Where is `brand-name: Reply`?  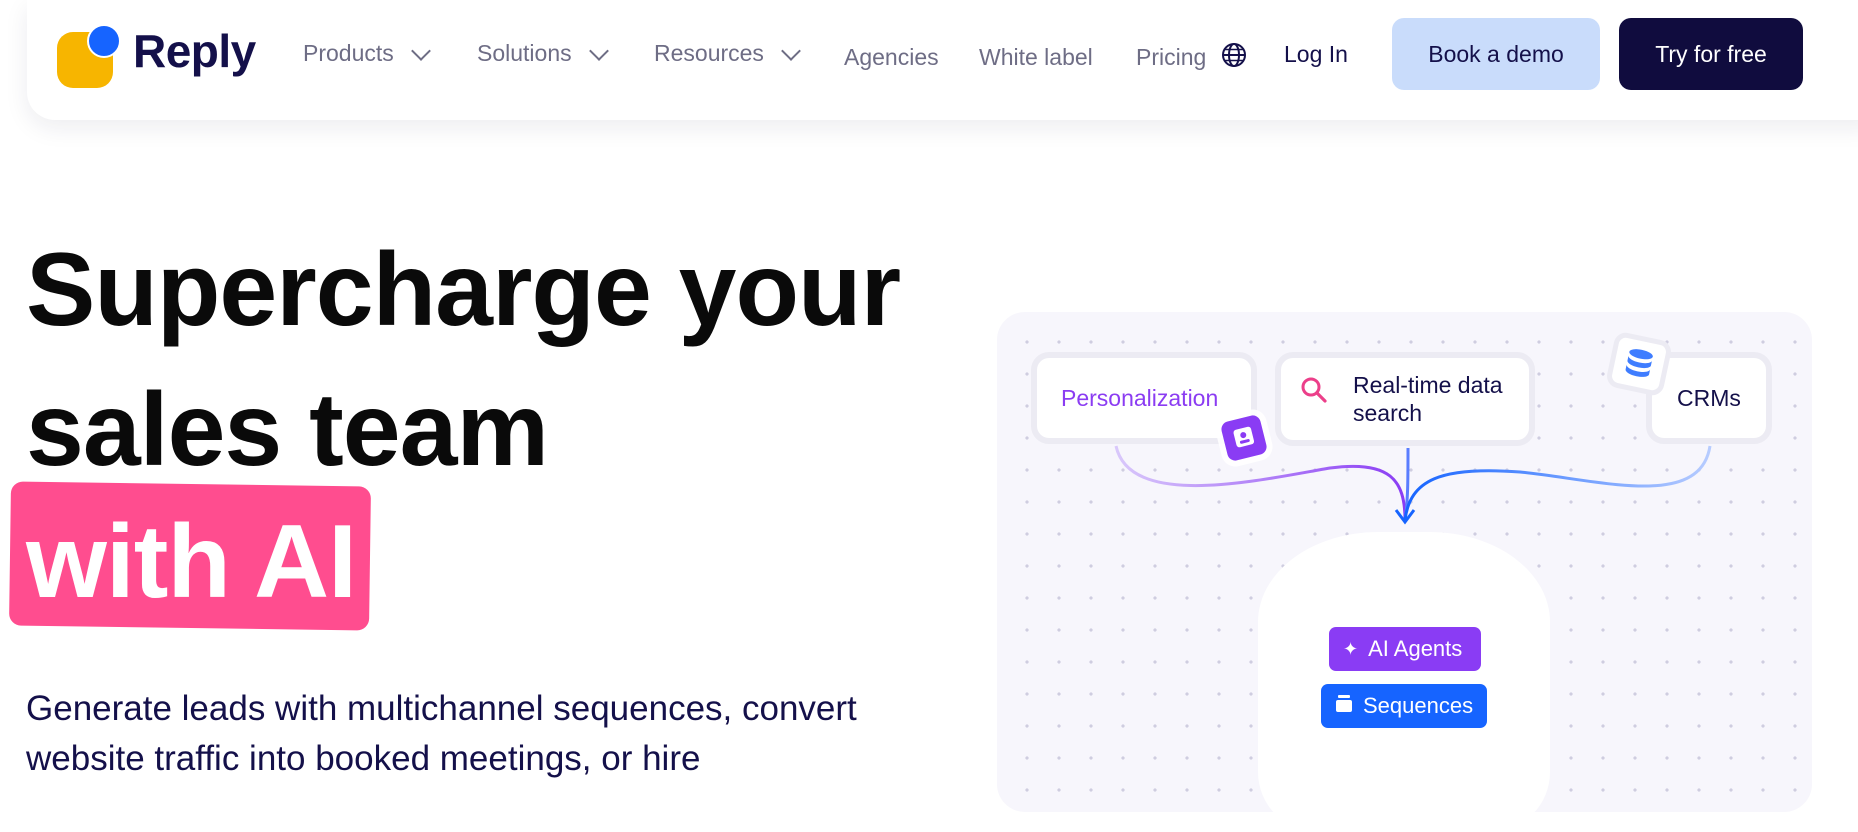 brand-name: Reply is located at coordinates (194, 51).